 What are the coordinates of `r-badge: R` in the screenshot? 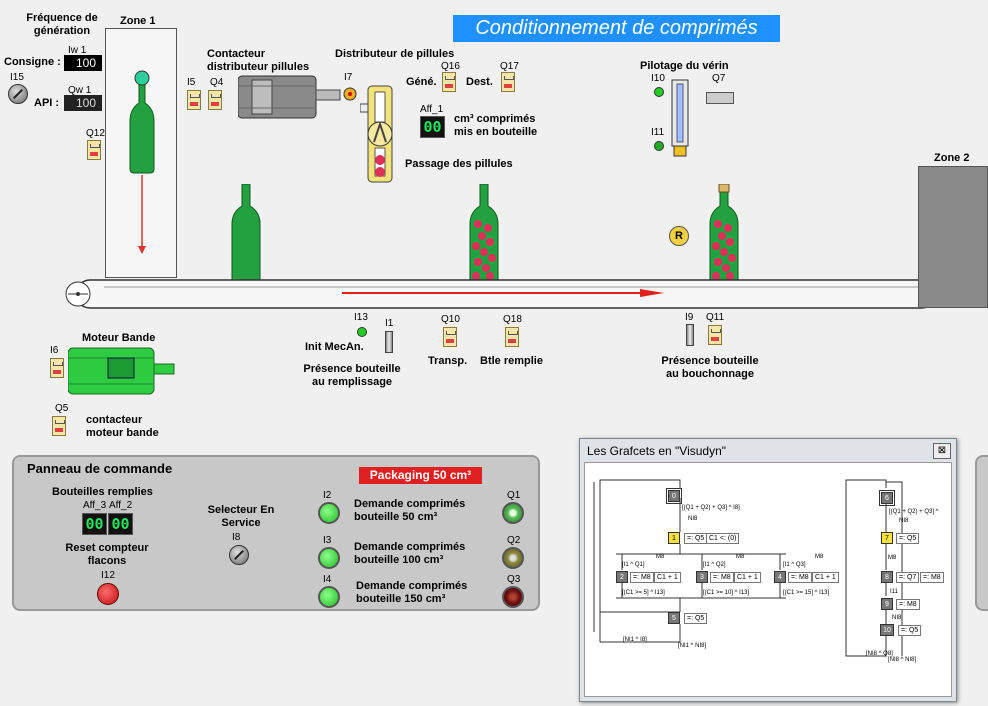 It's located at (679, 236).